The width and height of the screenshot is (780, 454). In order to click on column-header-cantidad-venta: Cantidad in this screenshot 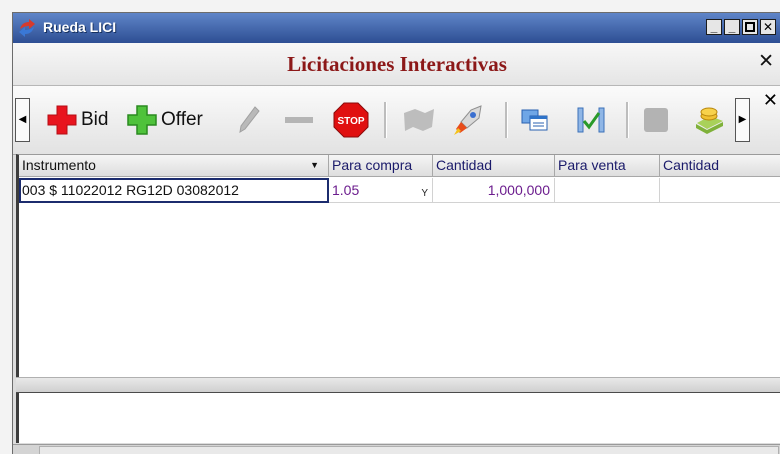, I will do `click(720, 166)`.